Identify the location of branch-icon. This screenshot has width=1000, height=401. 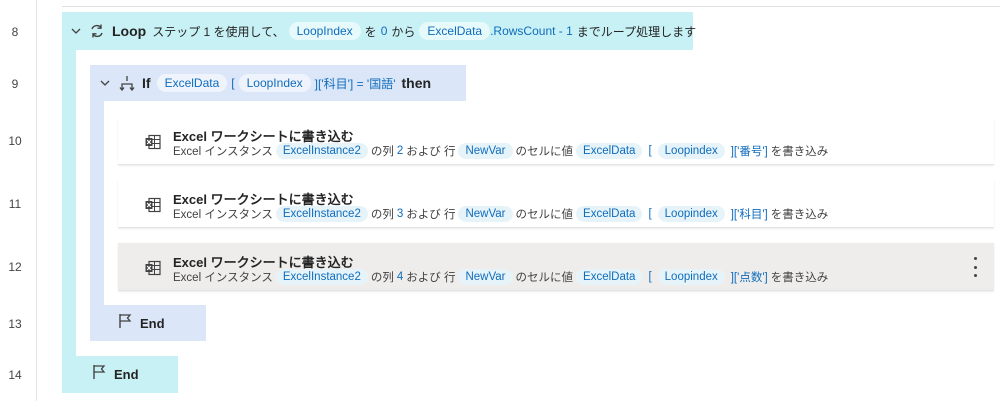
(127, 83).